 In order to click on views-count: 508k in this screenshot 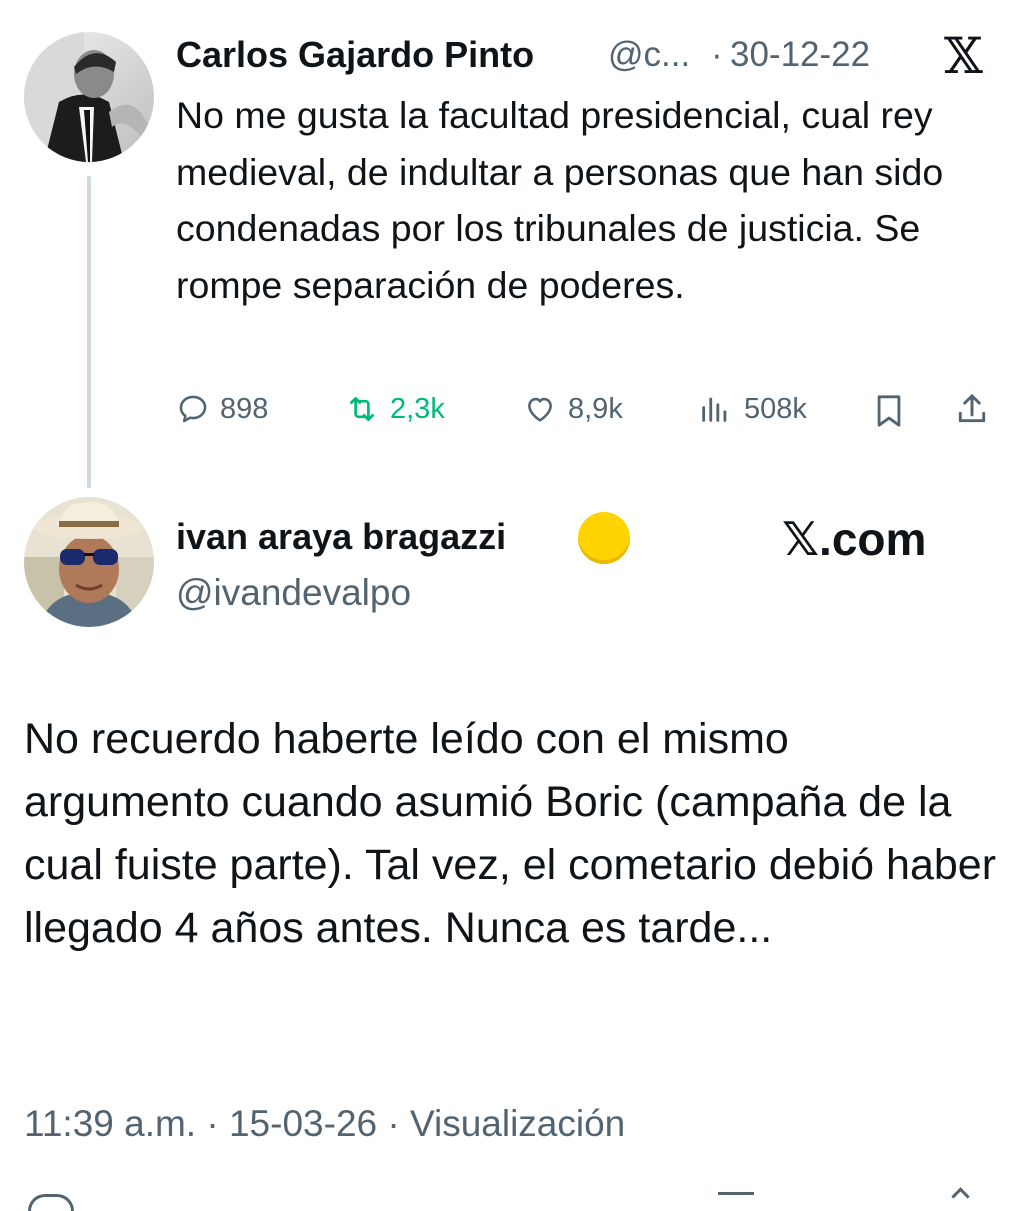, I will do `click(775, 408)`.